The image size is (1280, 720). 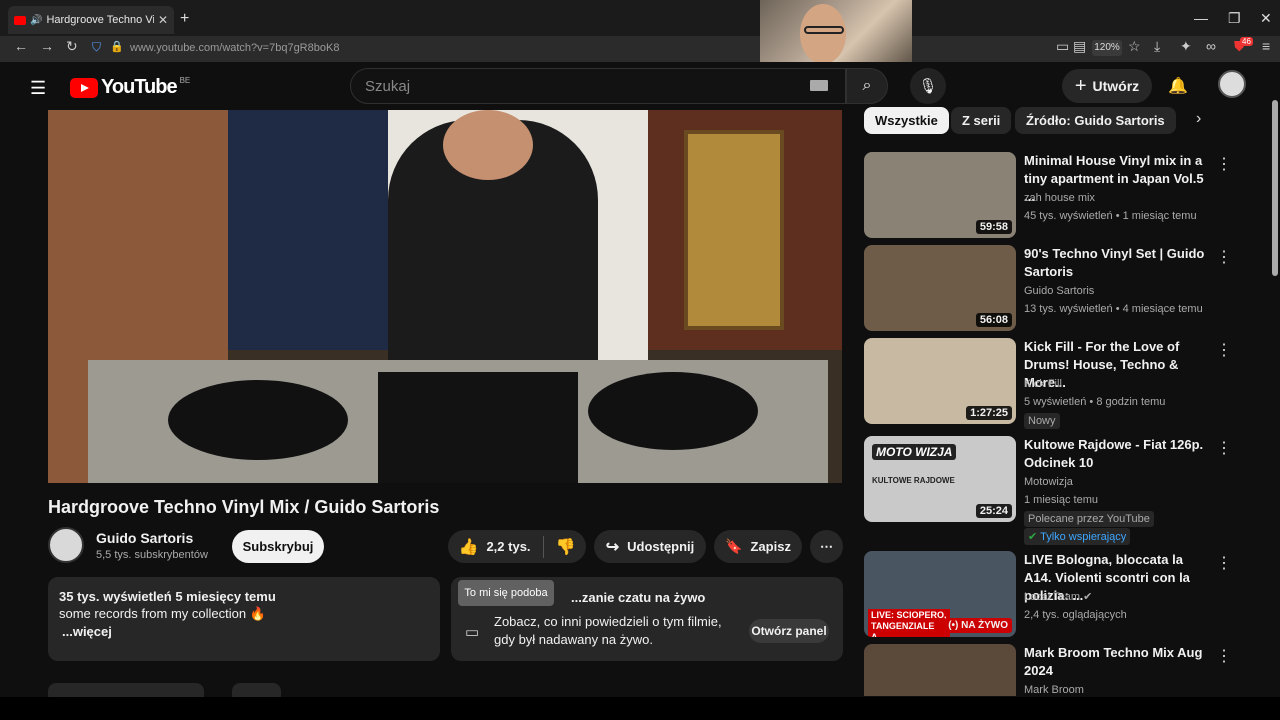 I want to click on open-panel-button: Otwórz panel, so click(x=789, y=631).